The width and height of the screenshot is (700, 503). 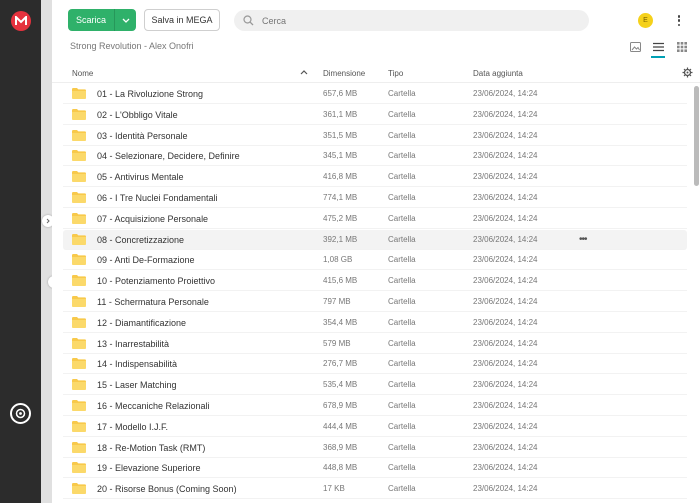 What do you see at coordinates (153, 406) in the screenshot?
I see `file-name: 16 - Meccaniche Relazionali` at bounding box center [153, 406].